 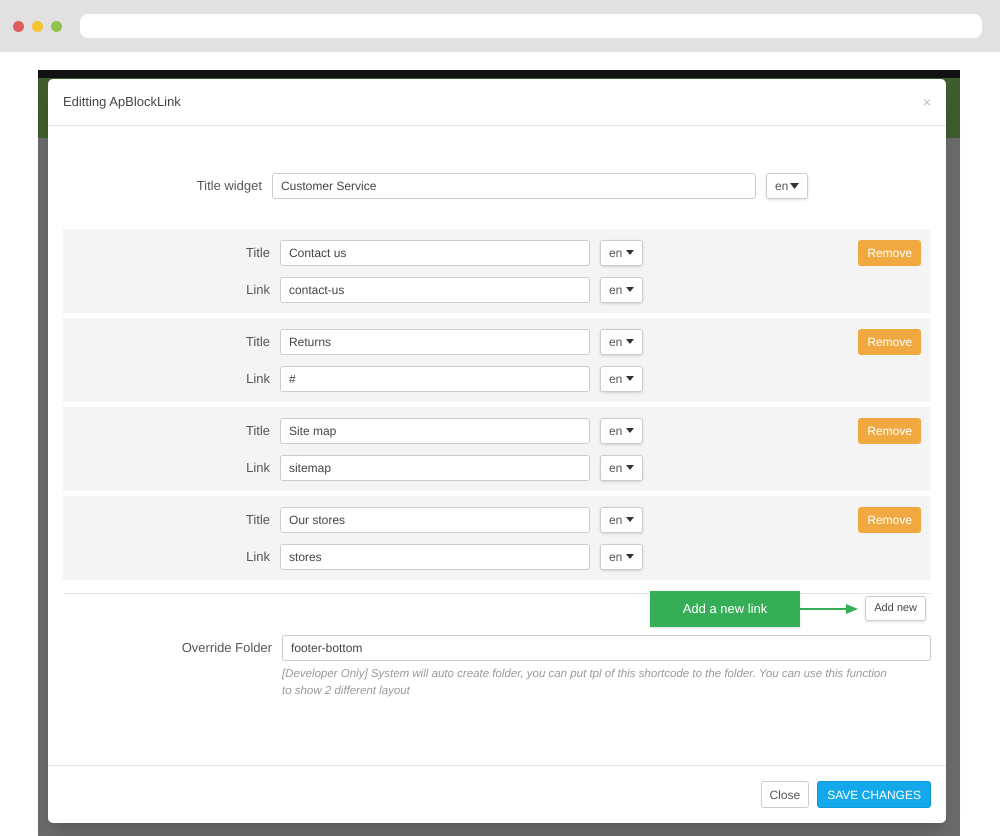 I want to click on address-bar, so click(x=531, y=26).